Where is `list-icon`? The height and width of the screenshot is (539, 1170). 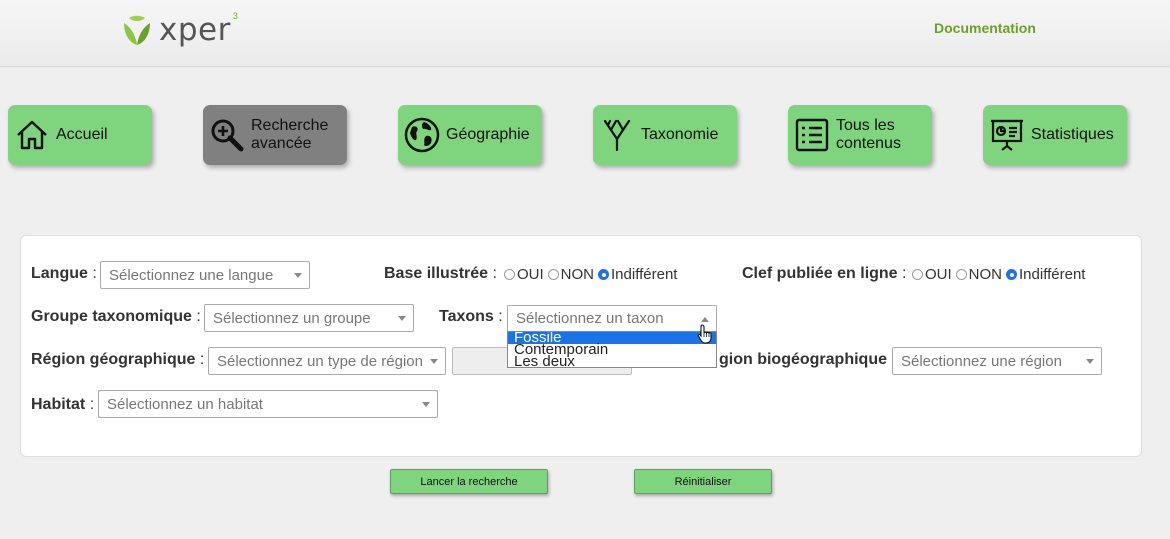 list-icon is located at coordinates (812, 135).